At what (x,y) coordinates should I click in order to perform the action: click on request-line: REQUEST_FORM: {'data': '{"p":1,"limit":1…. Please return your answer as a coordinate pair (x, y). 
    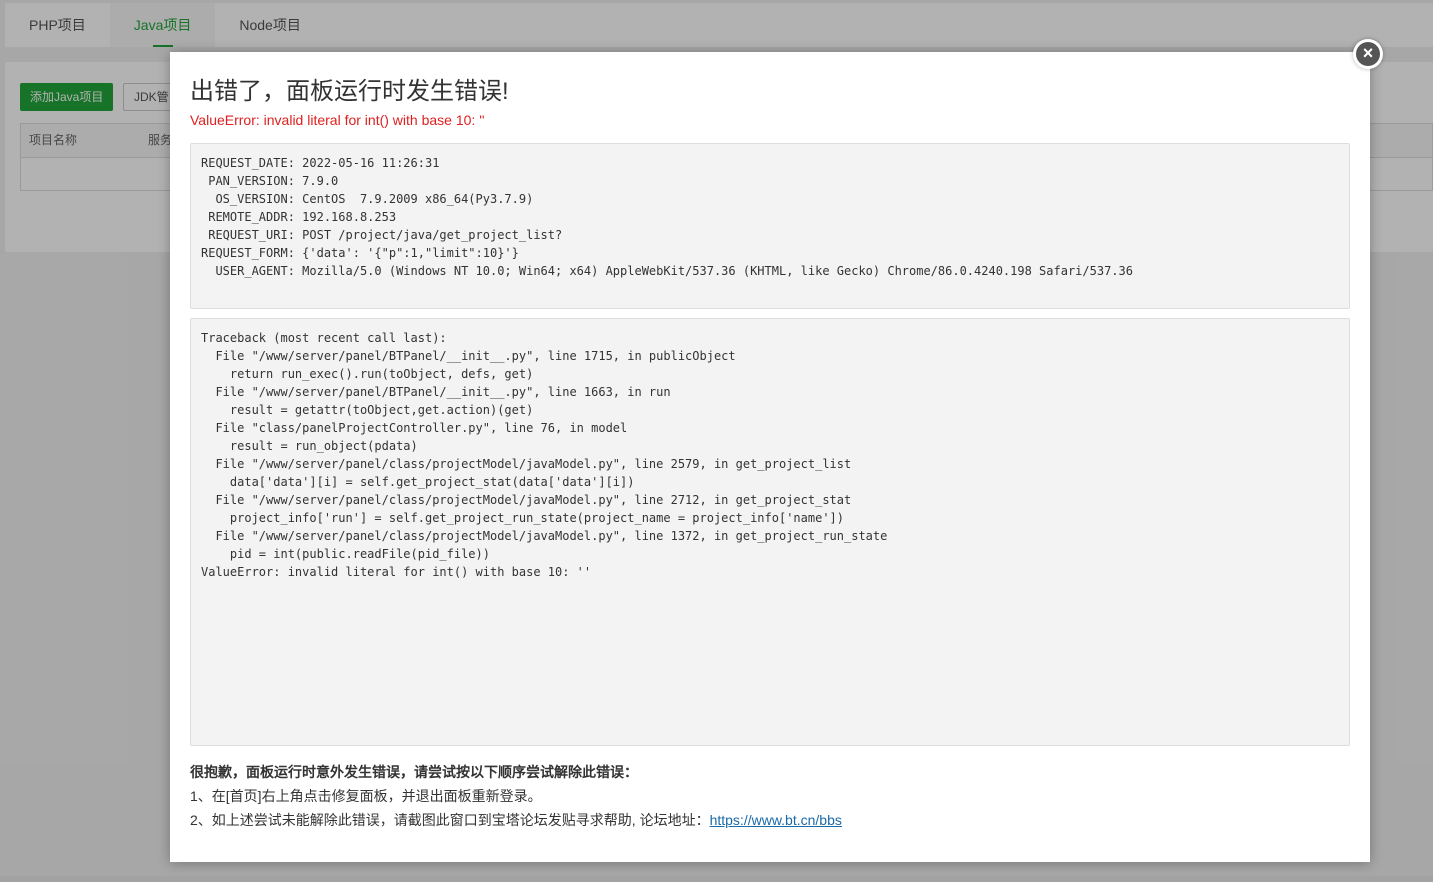
    Looking at the image, I should click on (360, 253).